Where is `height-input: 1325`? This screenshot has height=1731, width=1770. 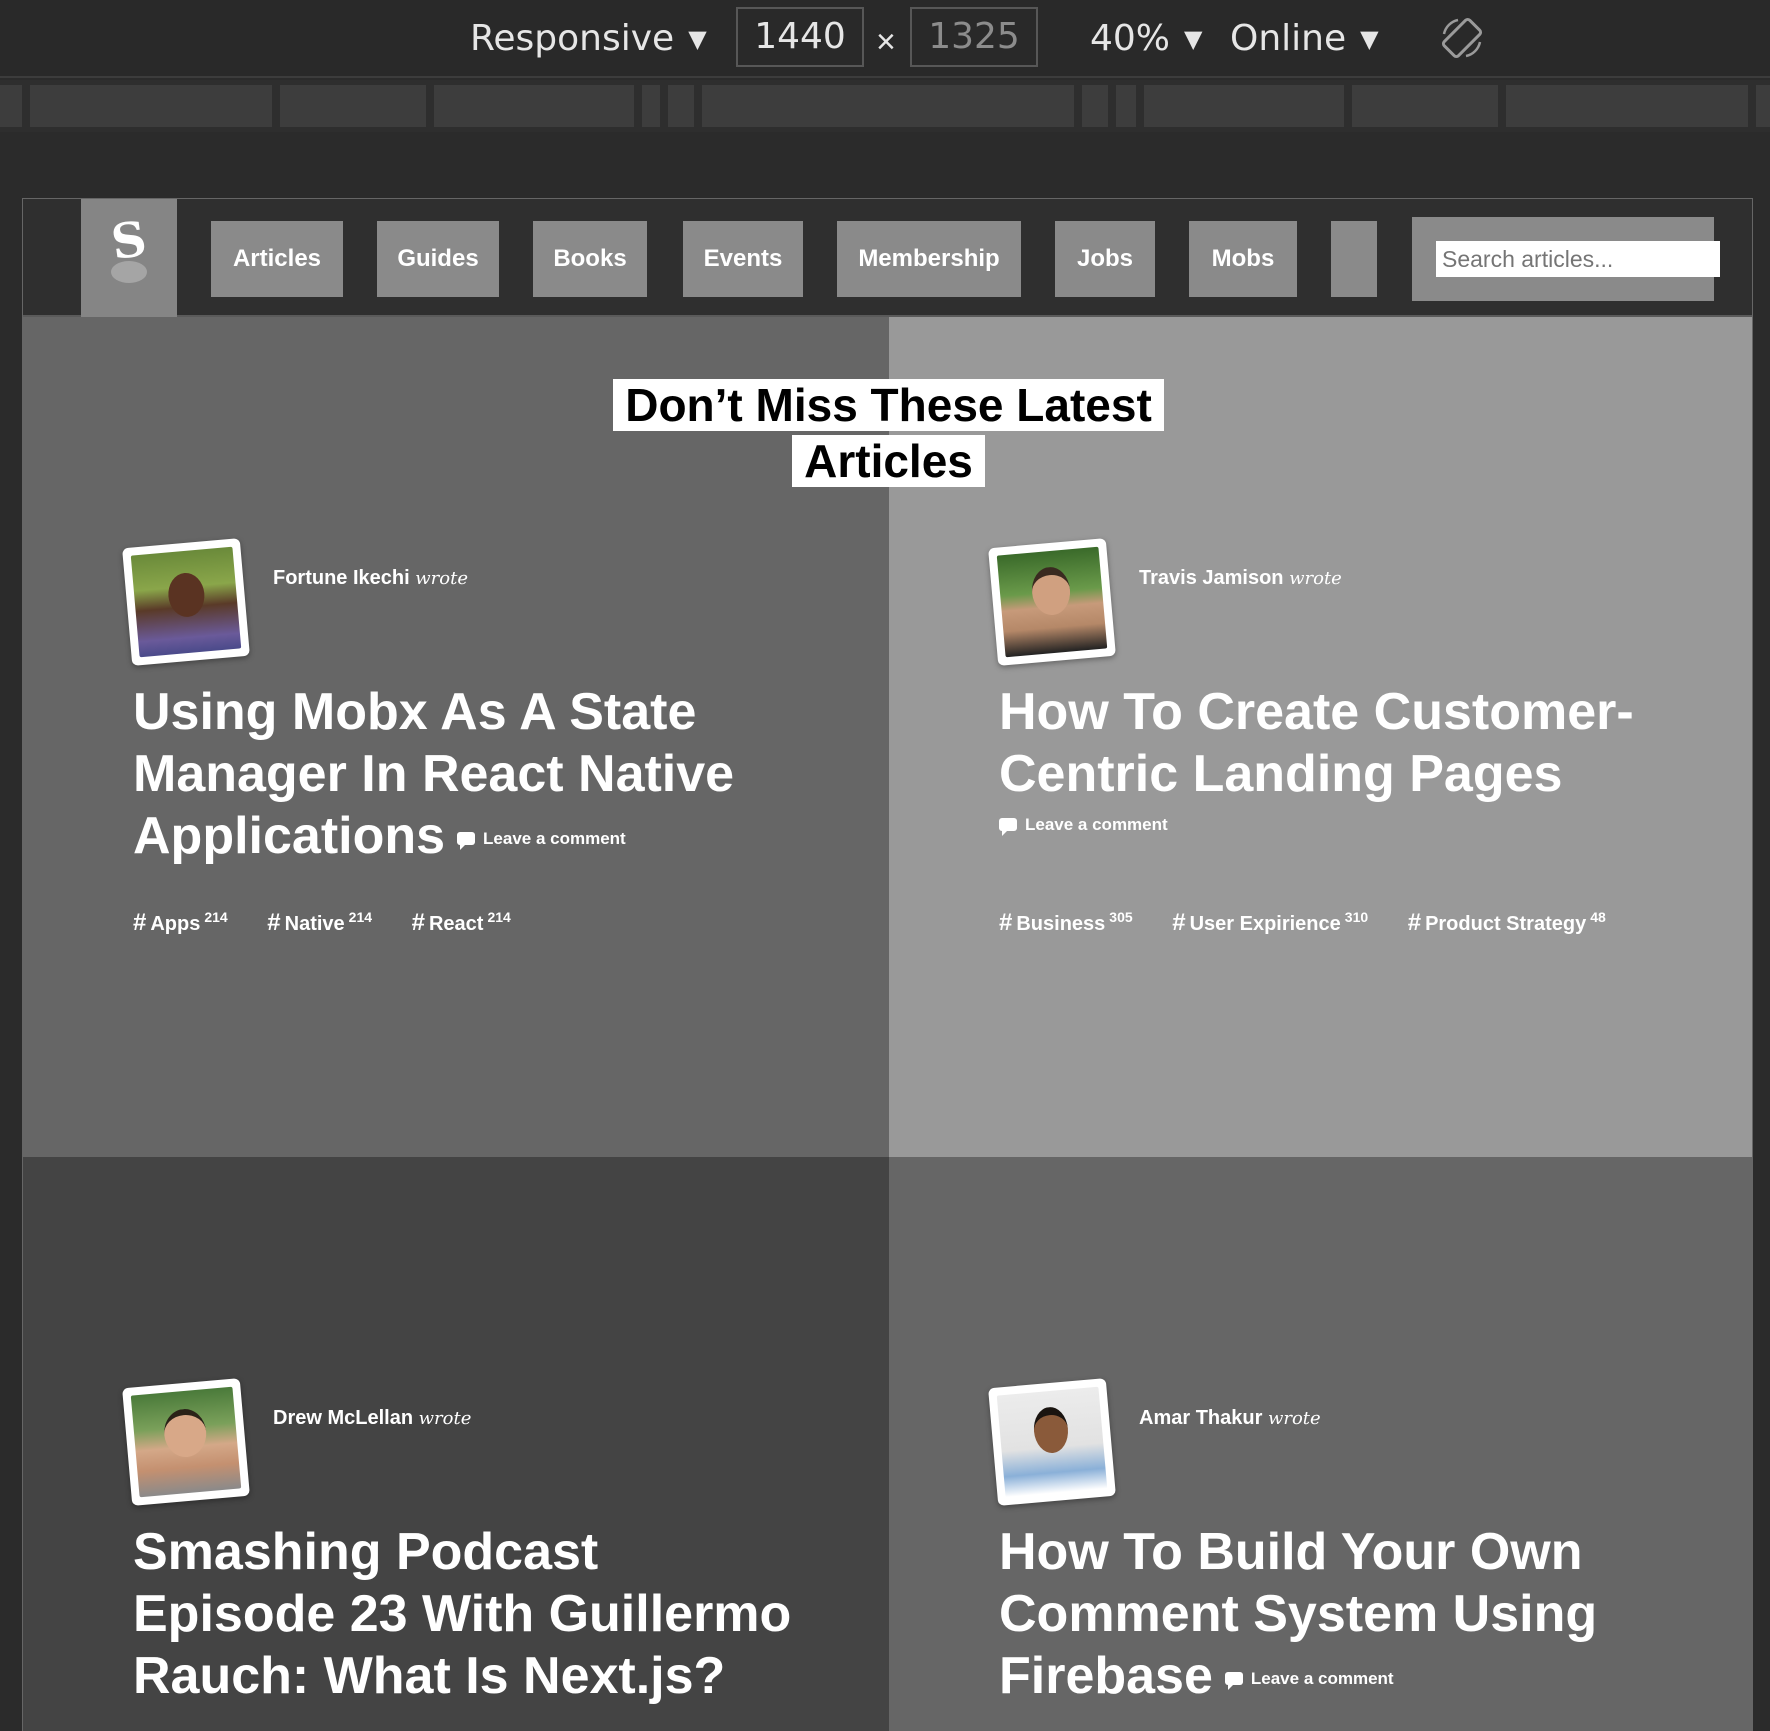 height-input: 1325 is located at coordinates (974, 37).